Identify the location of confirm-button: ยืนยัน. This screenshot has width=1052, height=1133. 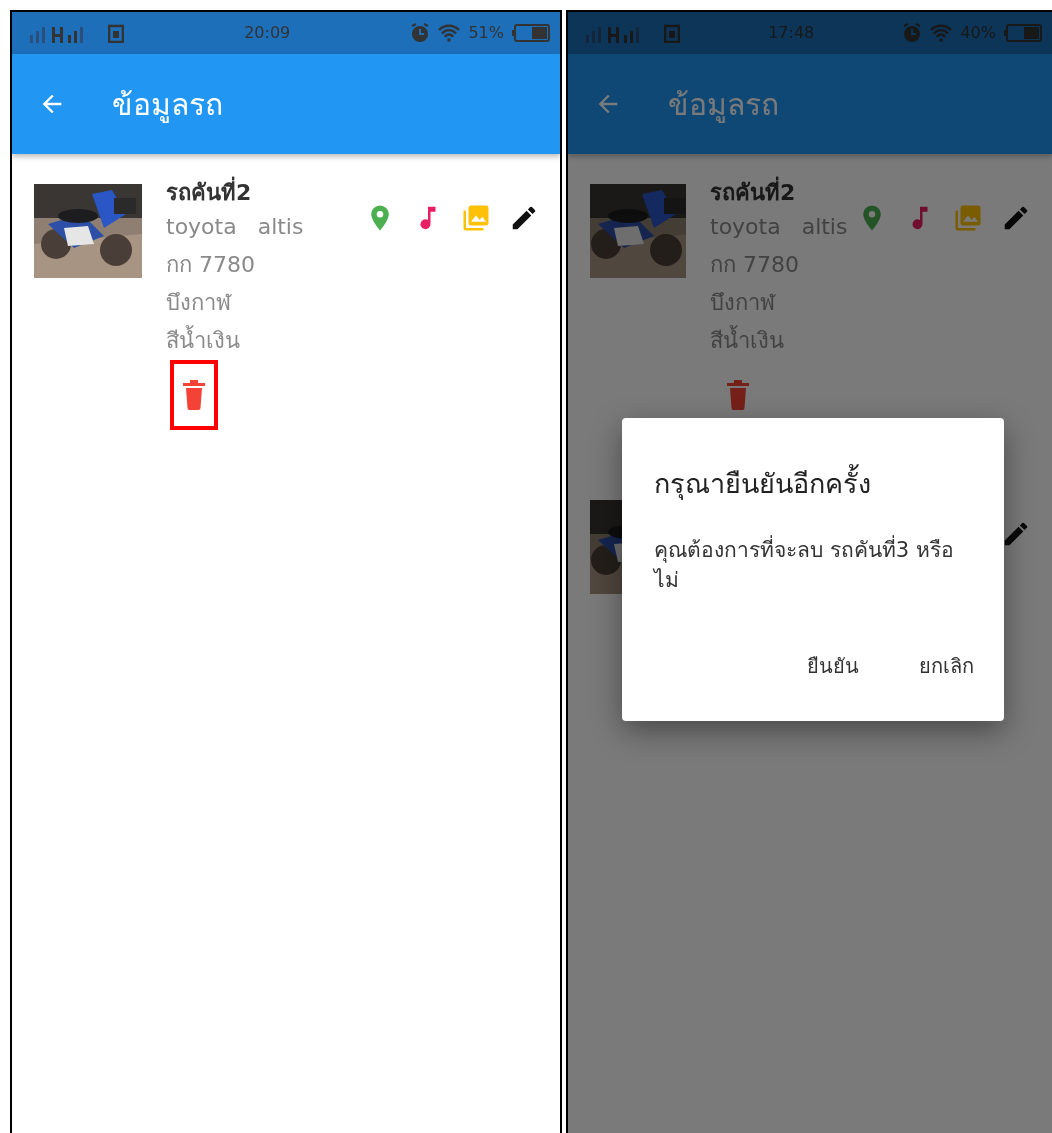
(833, 665).